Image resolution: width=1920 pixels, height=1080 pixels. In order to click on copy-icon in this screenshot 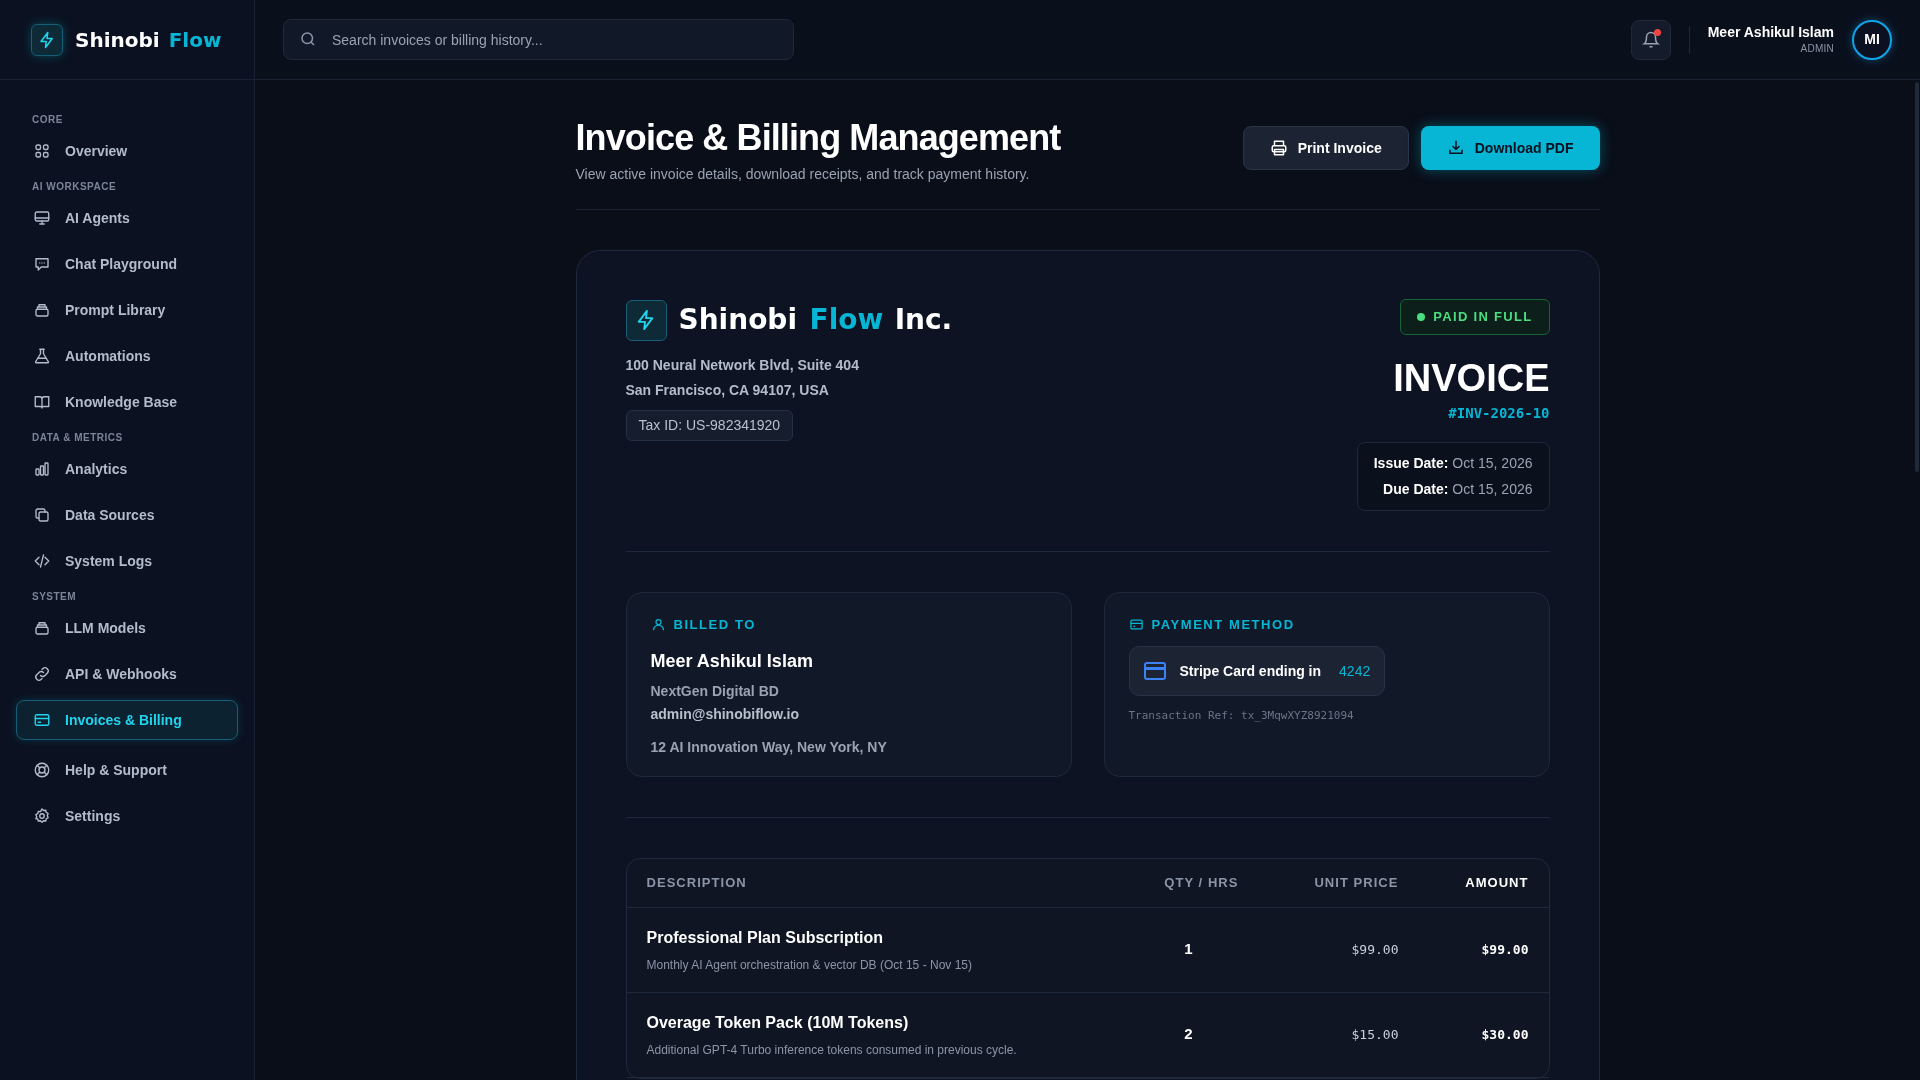, I will do `click(42, 515)`.